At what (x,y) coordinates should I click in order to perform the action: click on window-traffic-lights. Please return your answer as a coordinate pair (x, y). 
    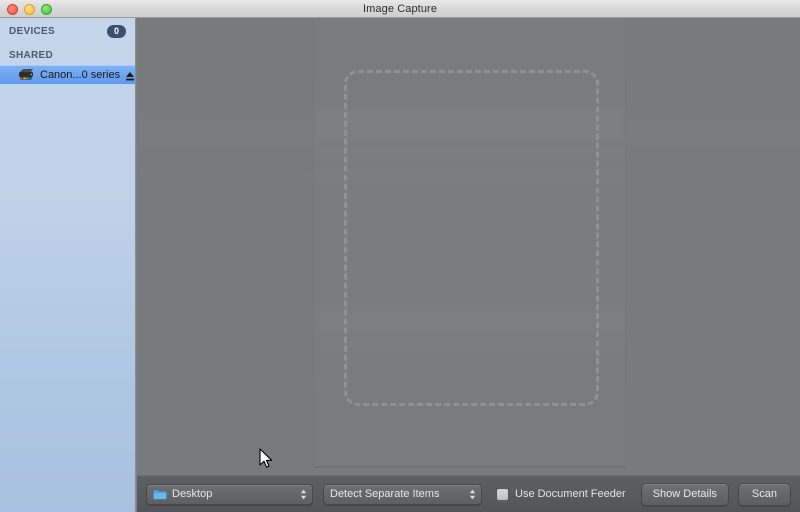
    Looking at the image, I should click on (29, 9).